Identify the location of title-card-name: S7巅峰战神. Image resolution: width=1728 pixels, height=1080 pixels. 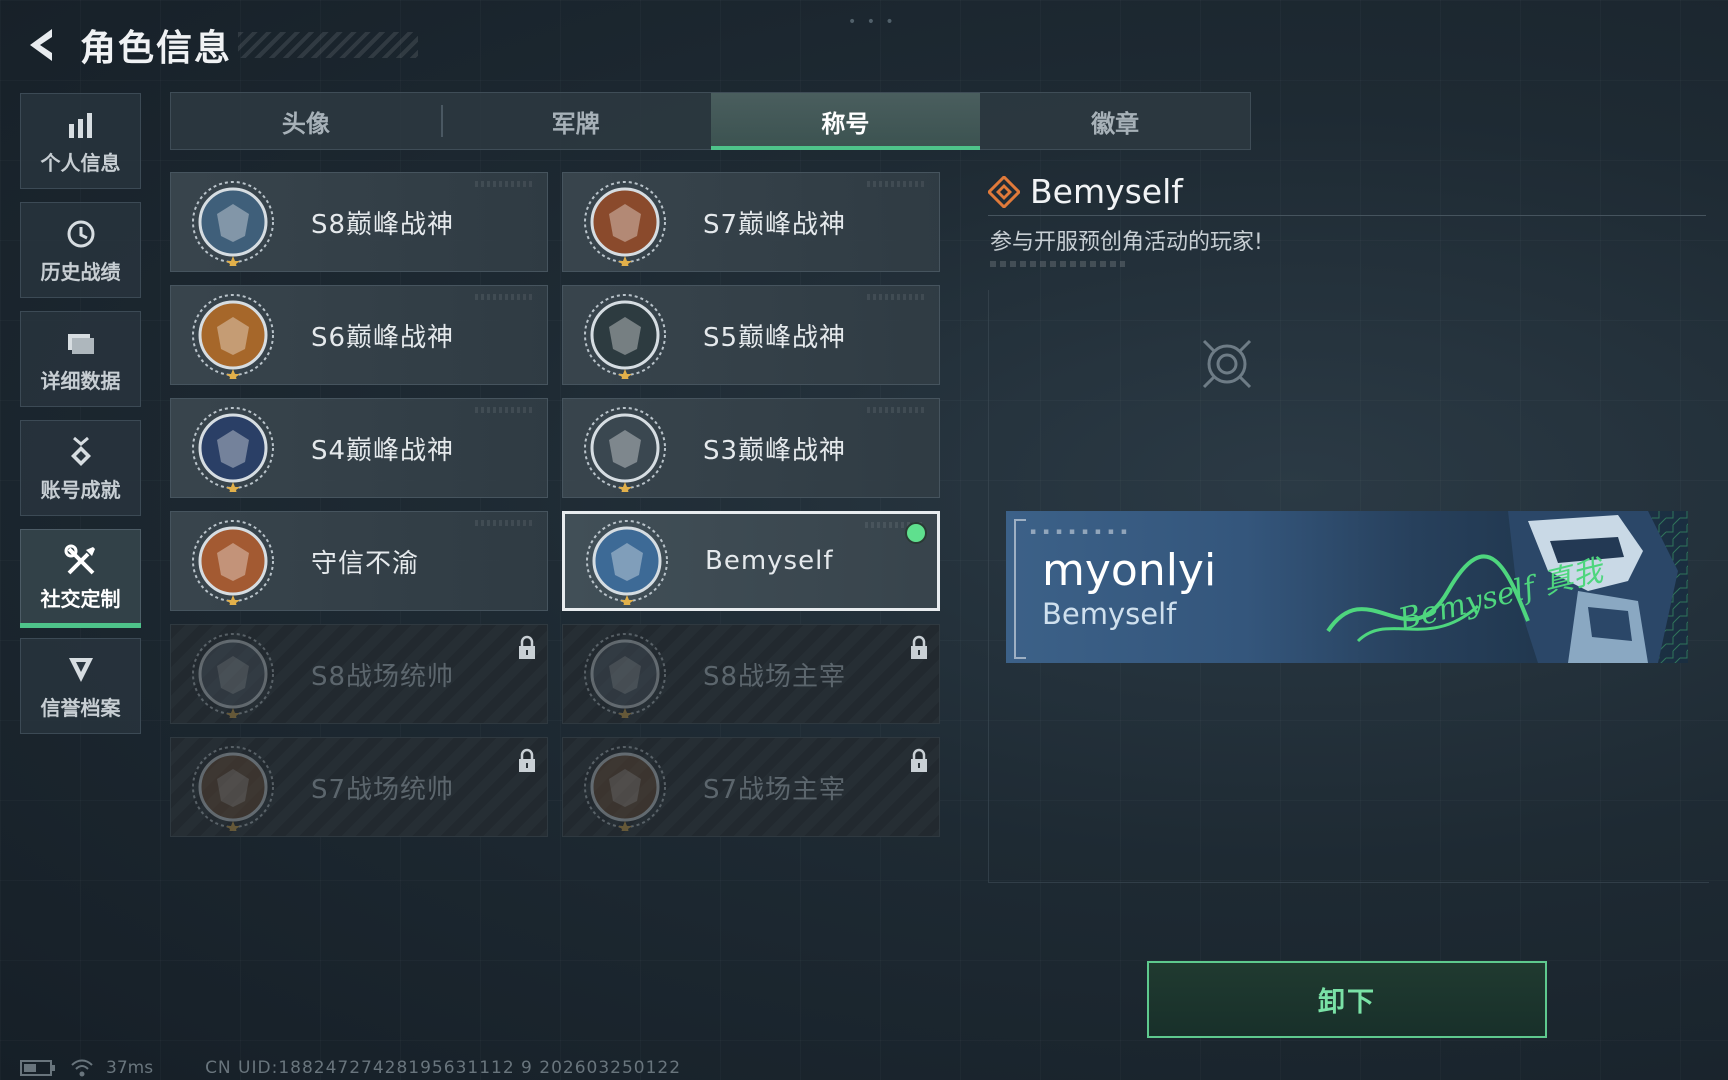
(775, 224).